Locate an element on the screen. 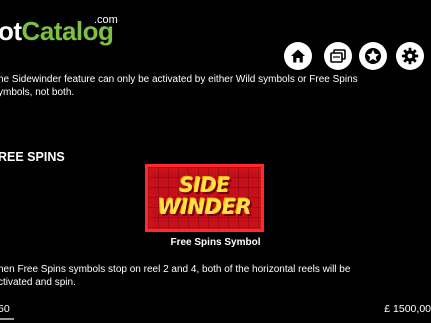  home-button is located at coordinates (298, 56).